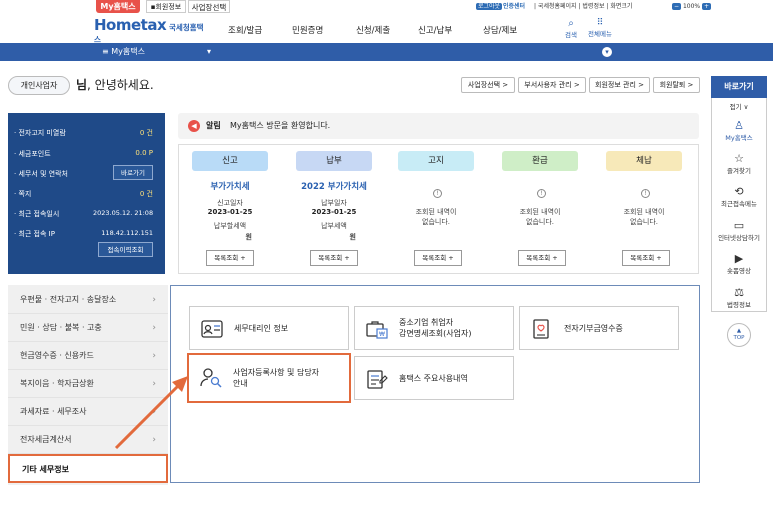 The image size is (773, 507). I want to click on tax-office-link-button: 바로가기, so click(133, 172).